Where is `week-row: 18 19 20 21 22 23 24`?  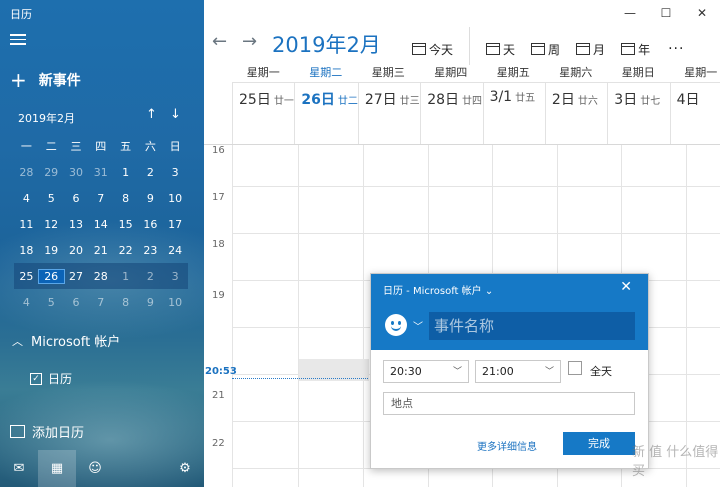 week-row: 18 19 20 21 22 23 24 is located at coordinates (101, 250).